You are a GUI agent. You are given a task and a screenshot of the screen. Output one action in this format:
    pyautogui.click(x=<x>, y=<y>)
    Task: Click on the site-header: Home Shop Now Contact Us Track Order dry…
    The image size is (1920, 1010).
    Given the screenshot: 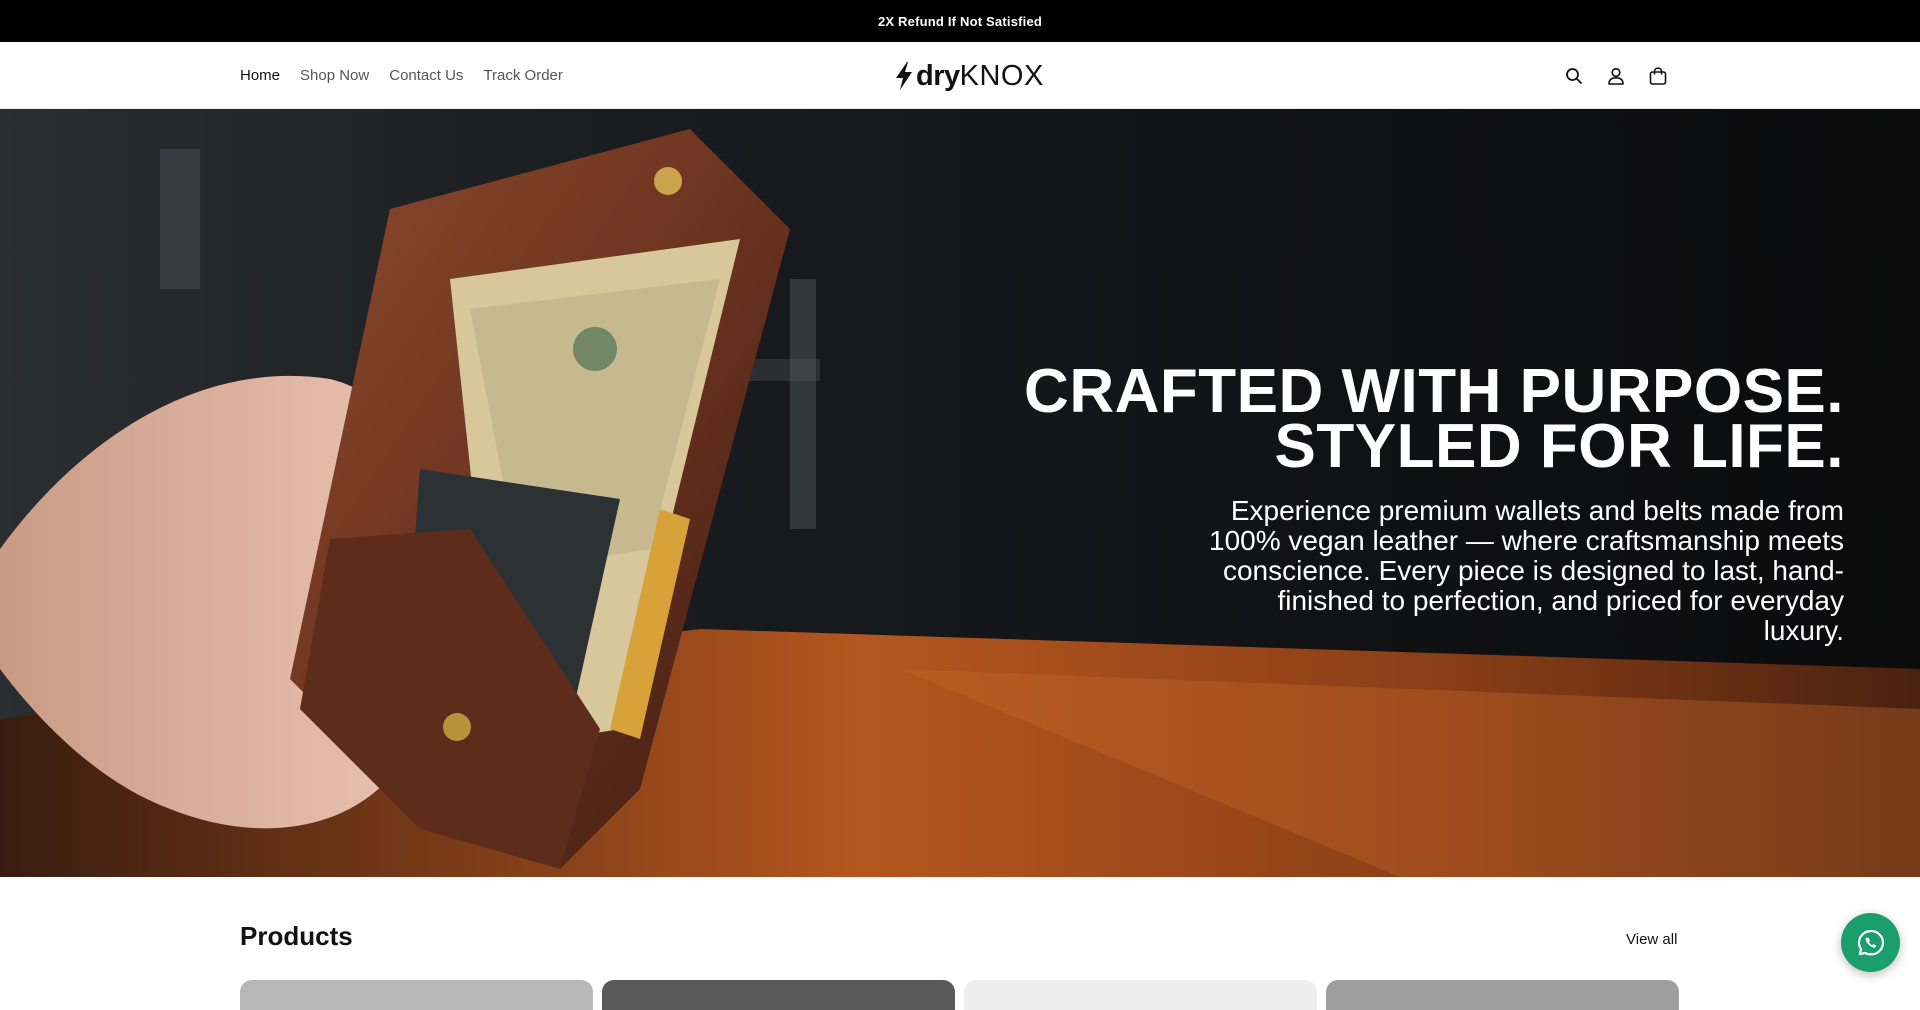 What is the action you would take?
    pyautogui.click(x=960, y=75)
    